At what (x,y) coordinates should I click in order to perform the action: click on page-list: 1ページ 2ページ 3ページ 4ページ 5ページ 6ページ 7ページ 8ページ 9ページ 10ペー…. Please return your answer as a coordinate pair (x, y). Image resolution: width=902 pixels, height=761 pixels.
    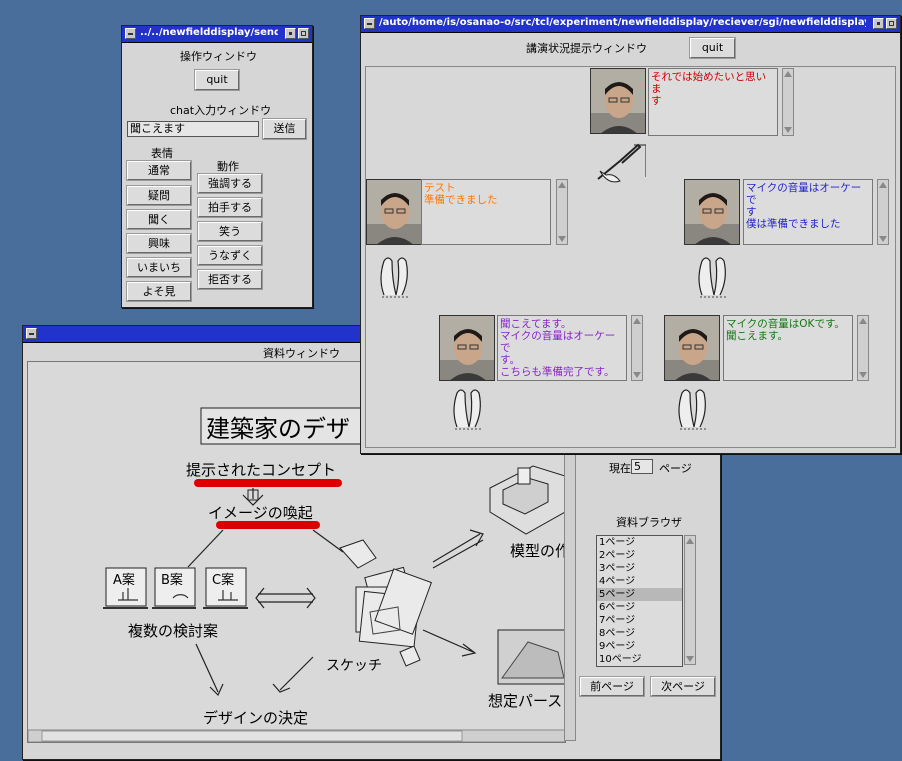
    Looking at the image, I should click on (639, 601).